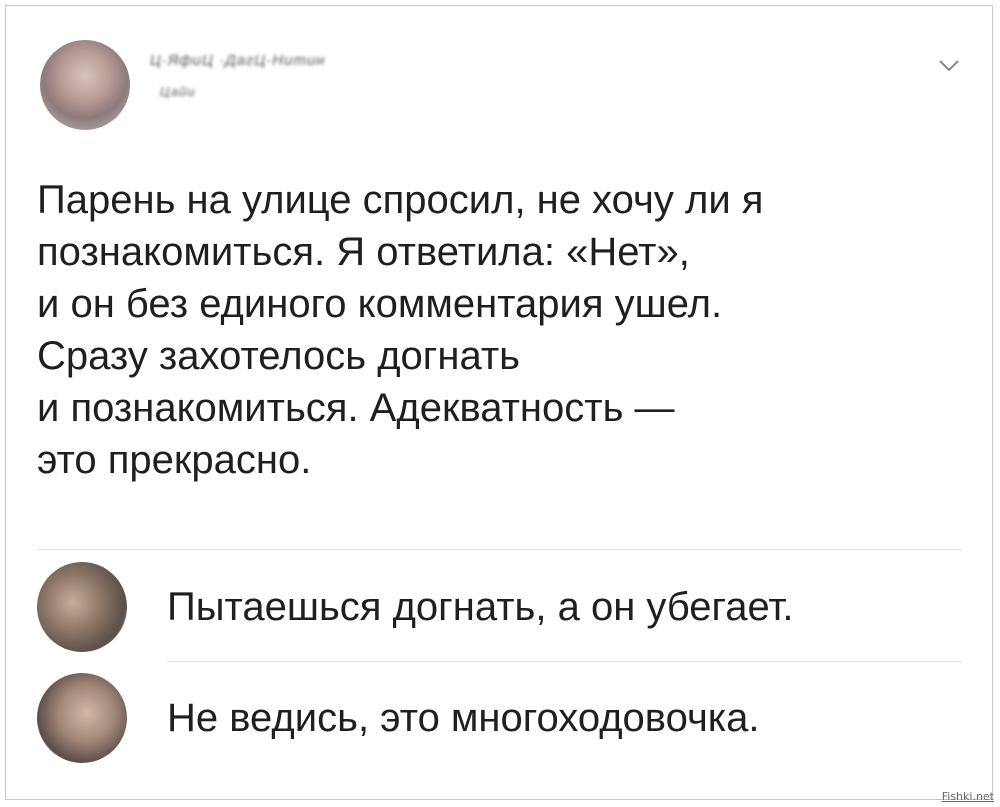 The height and width of the screenshot is (807, 1000). What do you see at coordinates (949, 66) in the screenshot?
I see `chevron-down-icon` at bounding box center [949, 66].